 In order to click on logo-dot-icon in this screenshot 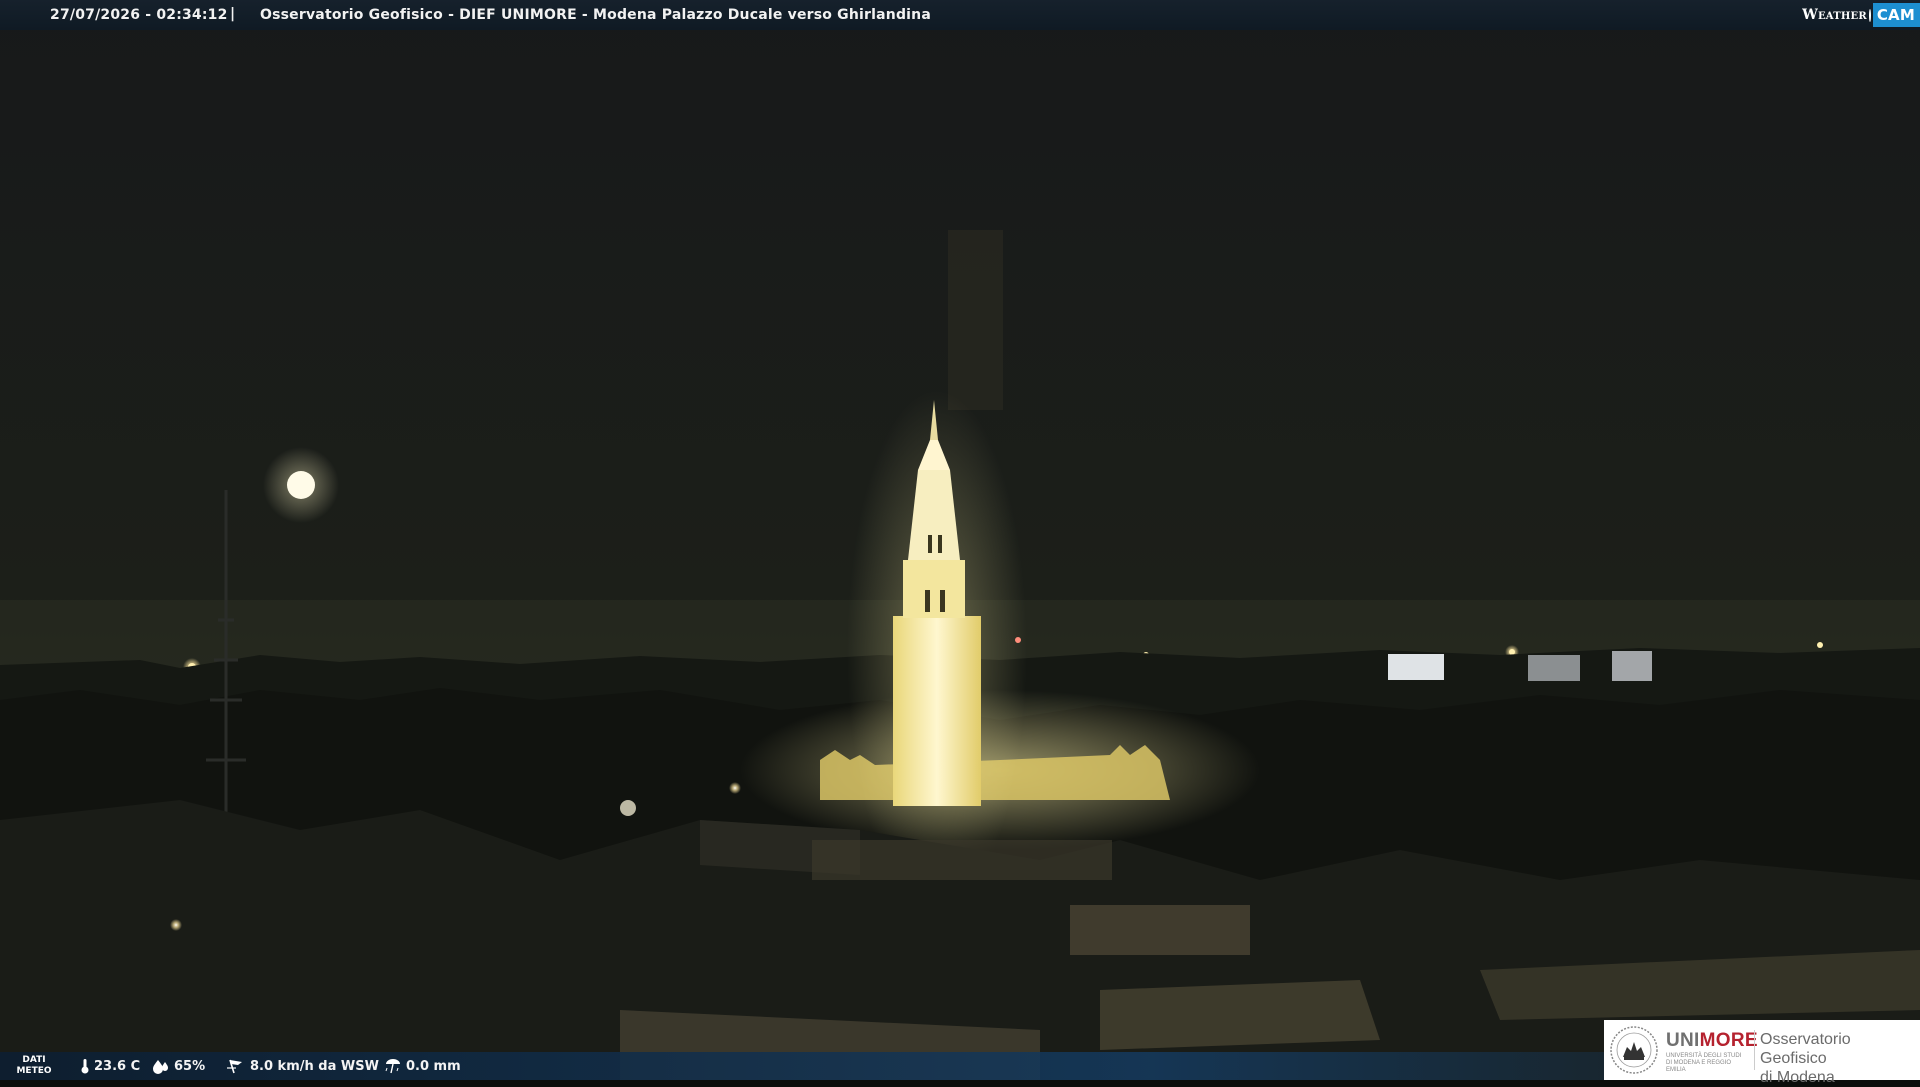, I will do `click(1869, 15)`.